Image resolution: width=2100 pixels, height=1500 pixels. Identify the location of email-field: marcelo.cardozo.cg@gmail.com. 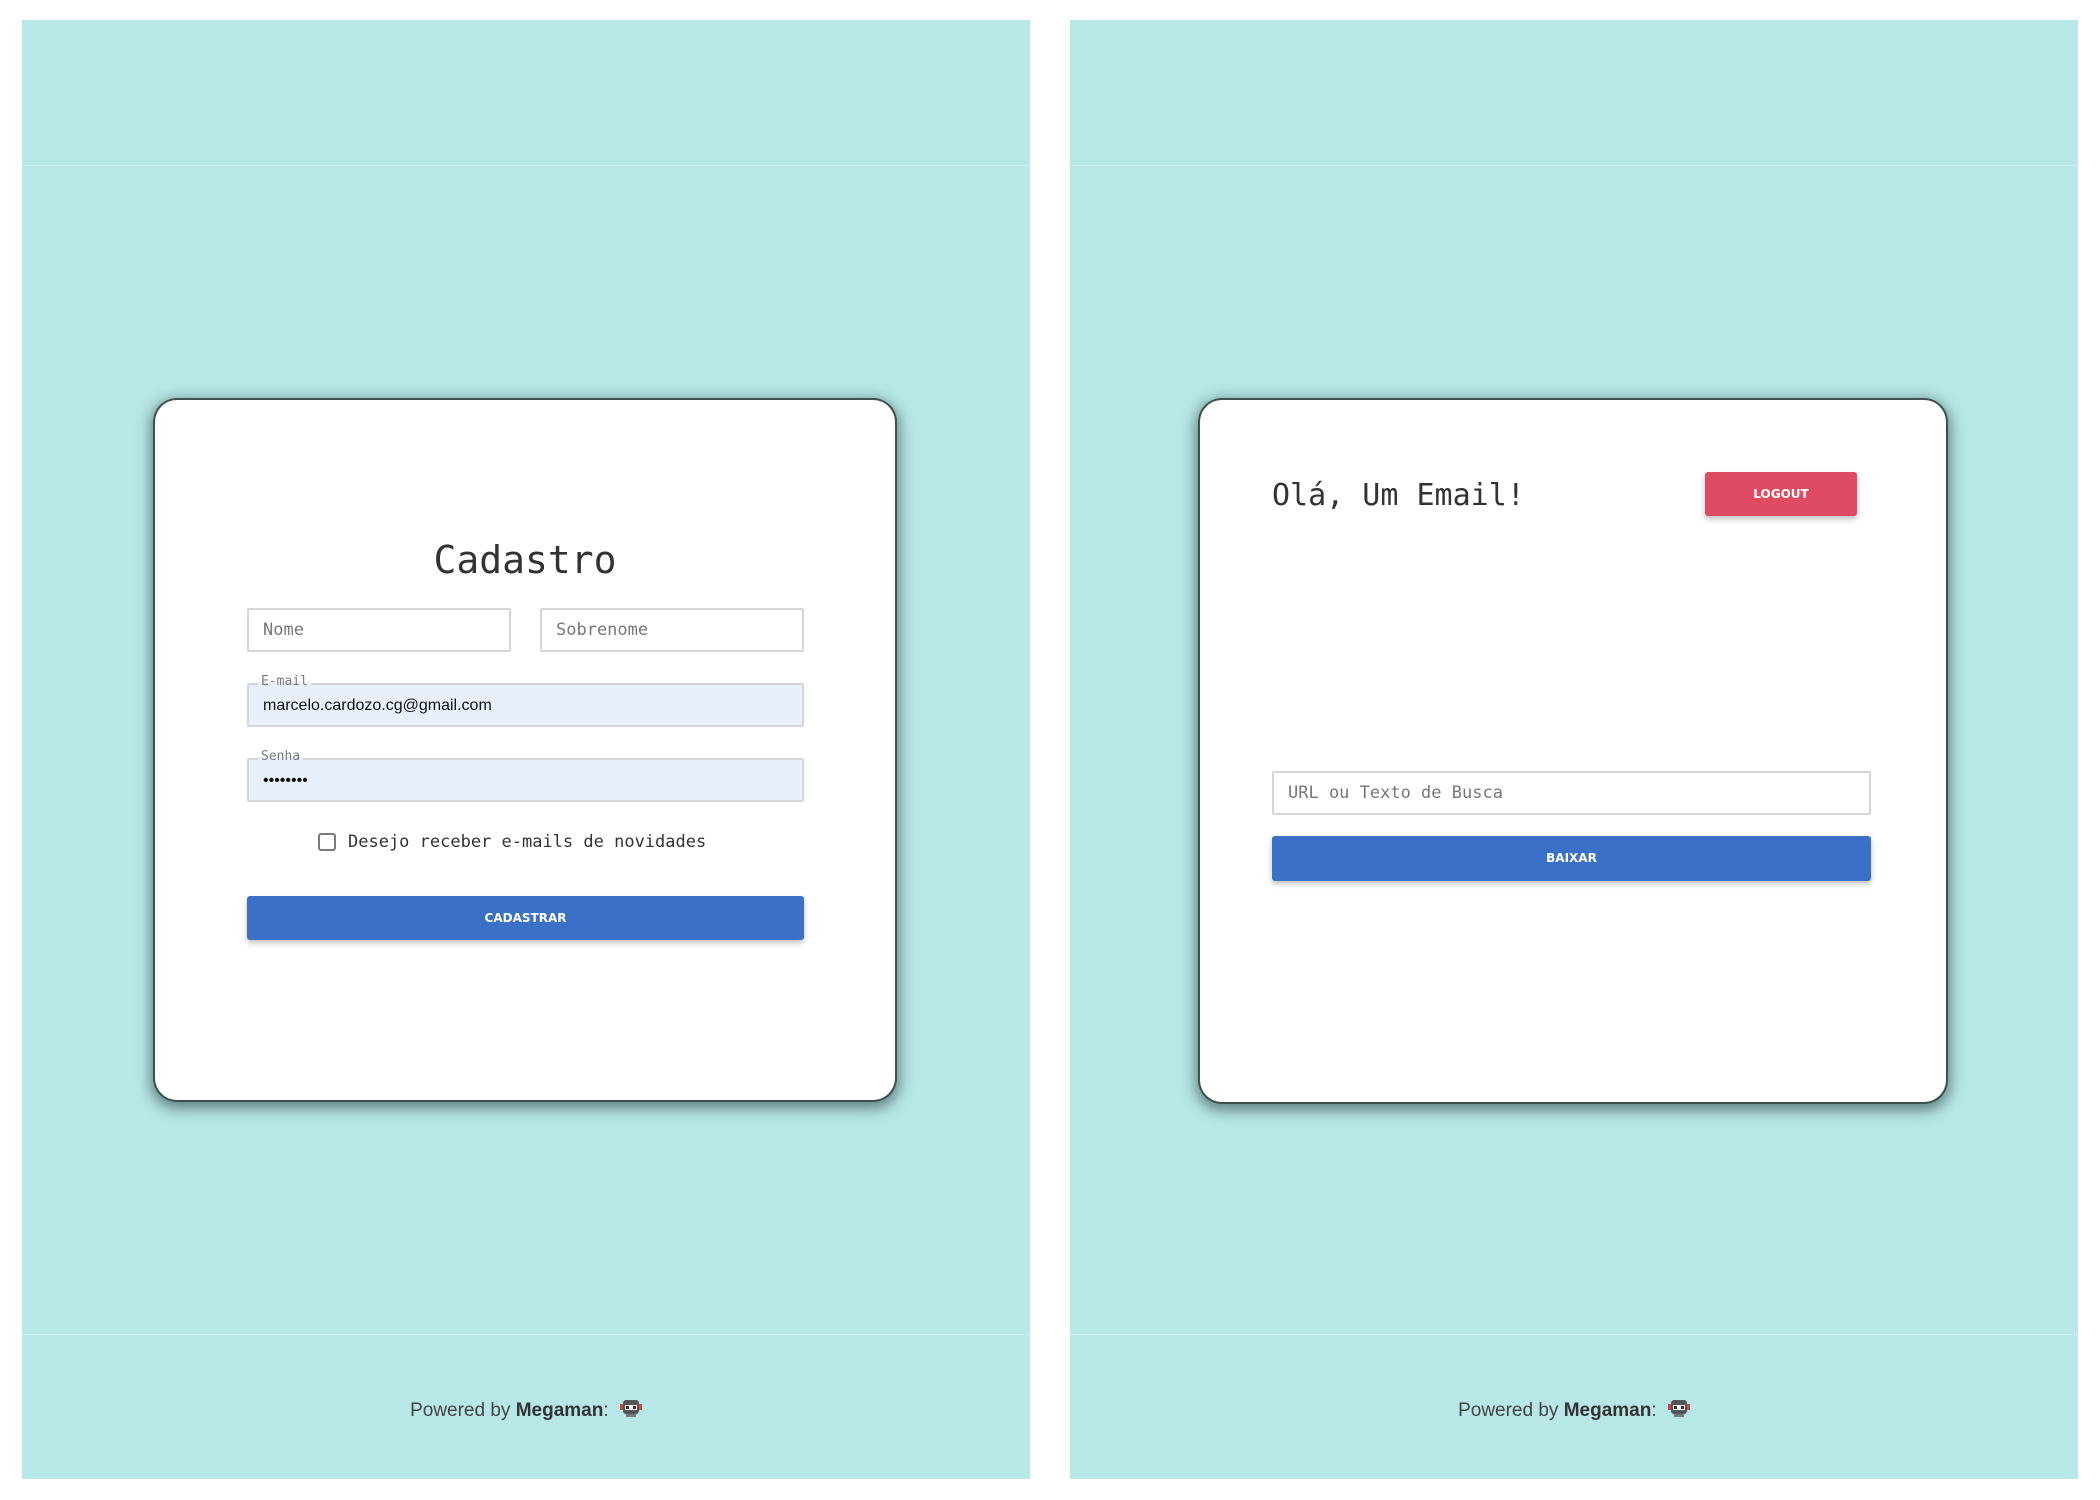
(525, 705).